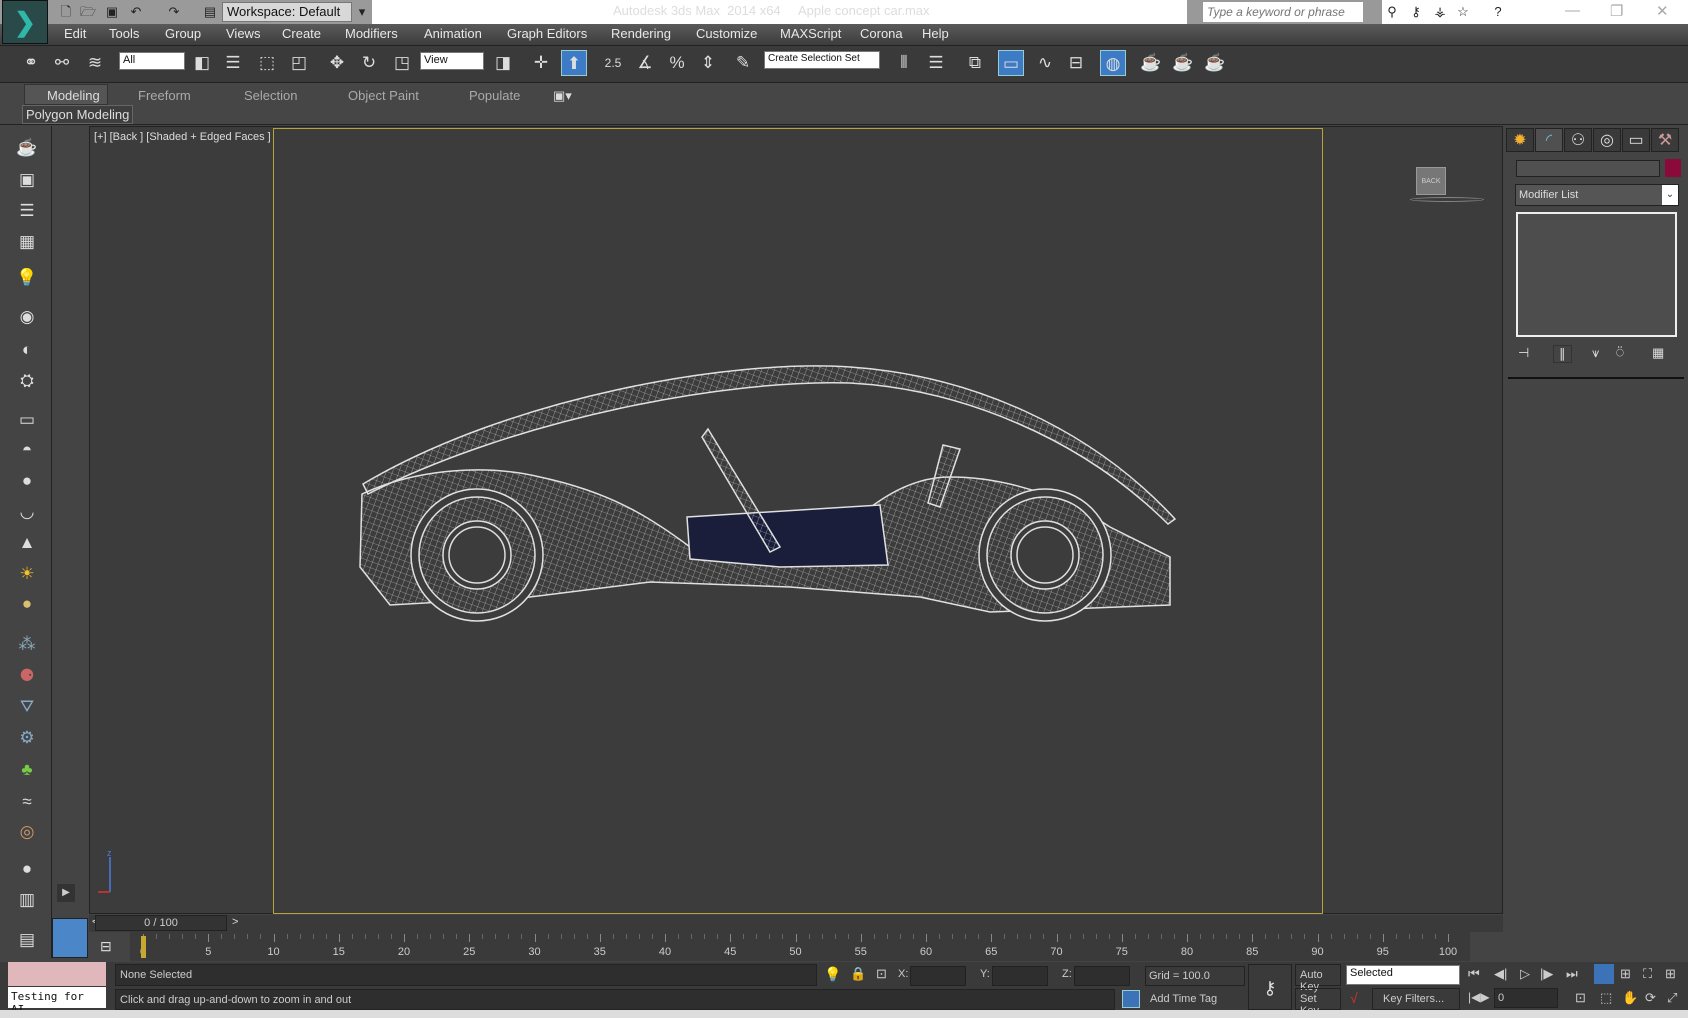  Describe the element at coordinates (233, 63) in the screenshot. I see `select-by-name-icon: ☰` at that location.